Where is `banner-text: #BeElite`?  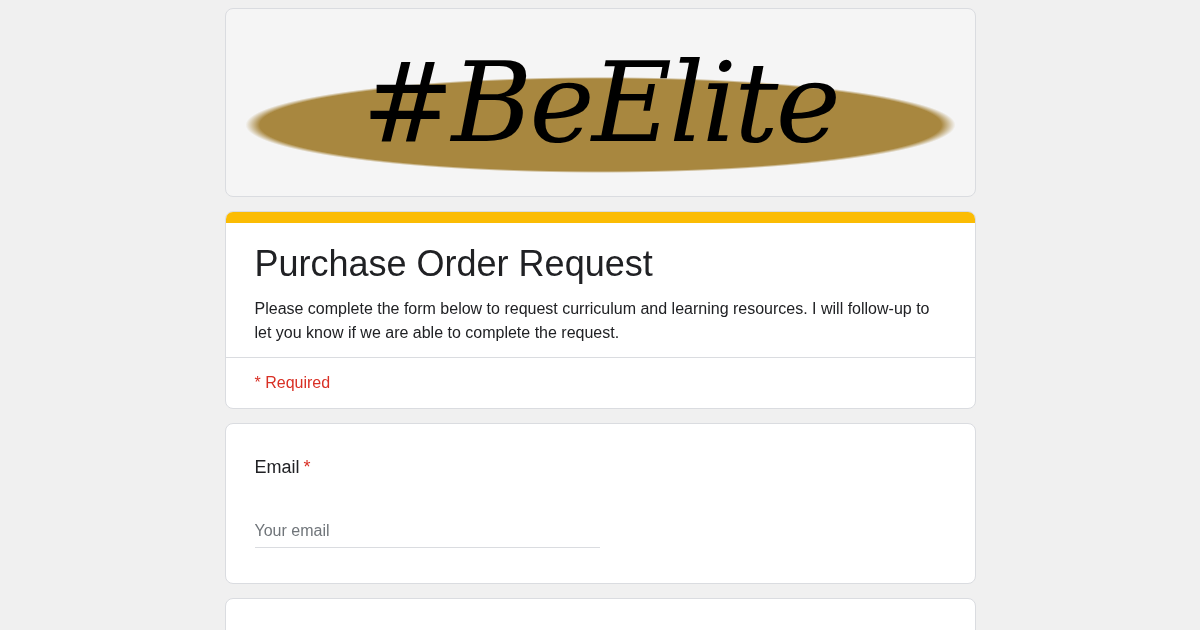 banner-text: #BeElite is located at coordinates (600, 102).